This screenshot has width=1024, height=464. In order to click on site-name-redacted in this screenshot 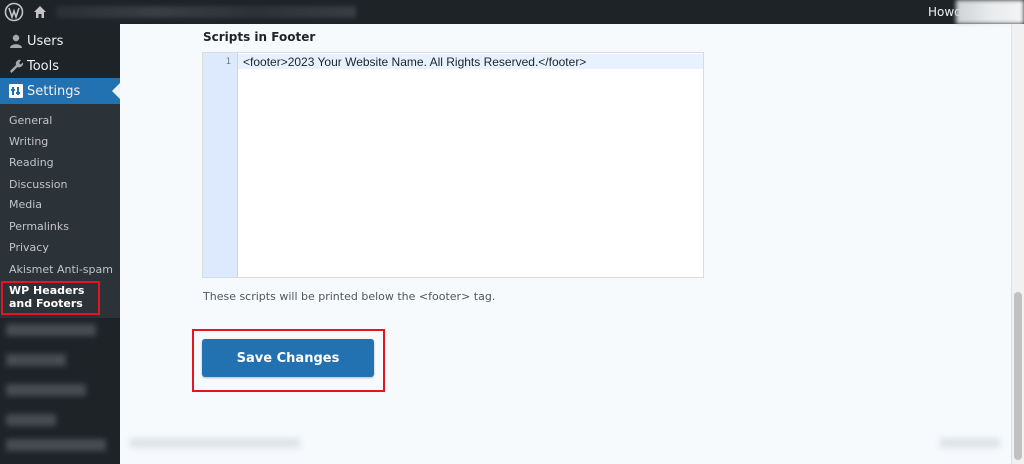, I will do `click(206, 12)`.